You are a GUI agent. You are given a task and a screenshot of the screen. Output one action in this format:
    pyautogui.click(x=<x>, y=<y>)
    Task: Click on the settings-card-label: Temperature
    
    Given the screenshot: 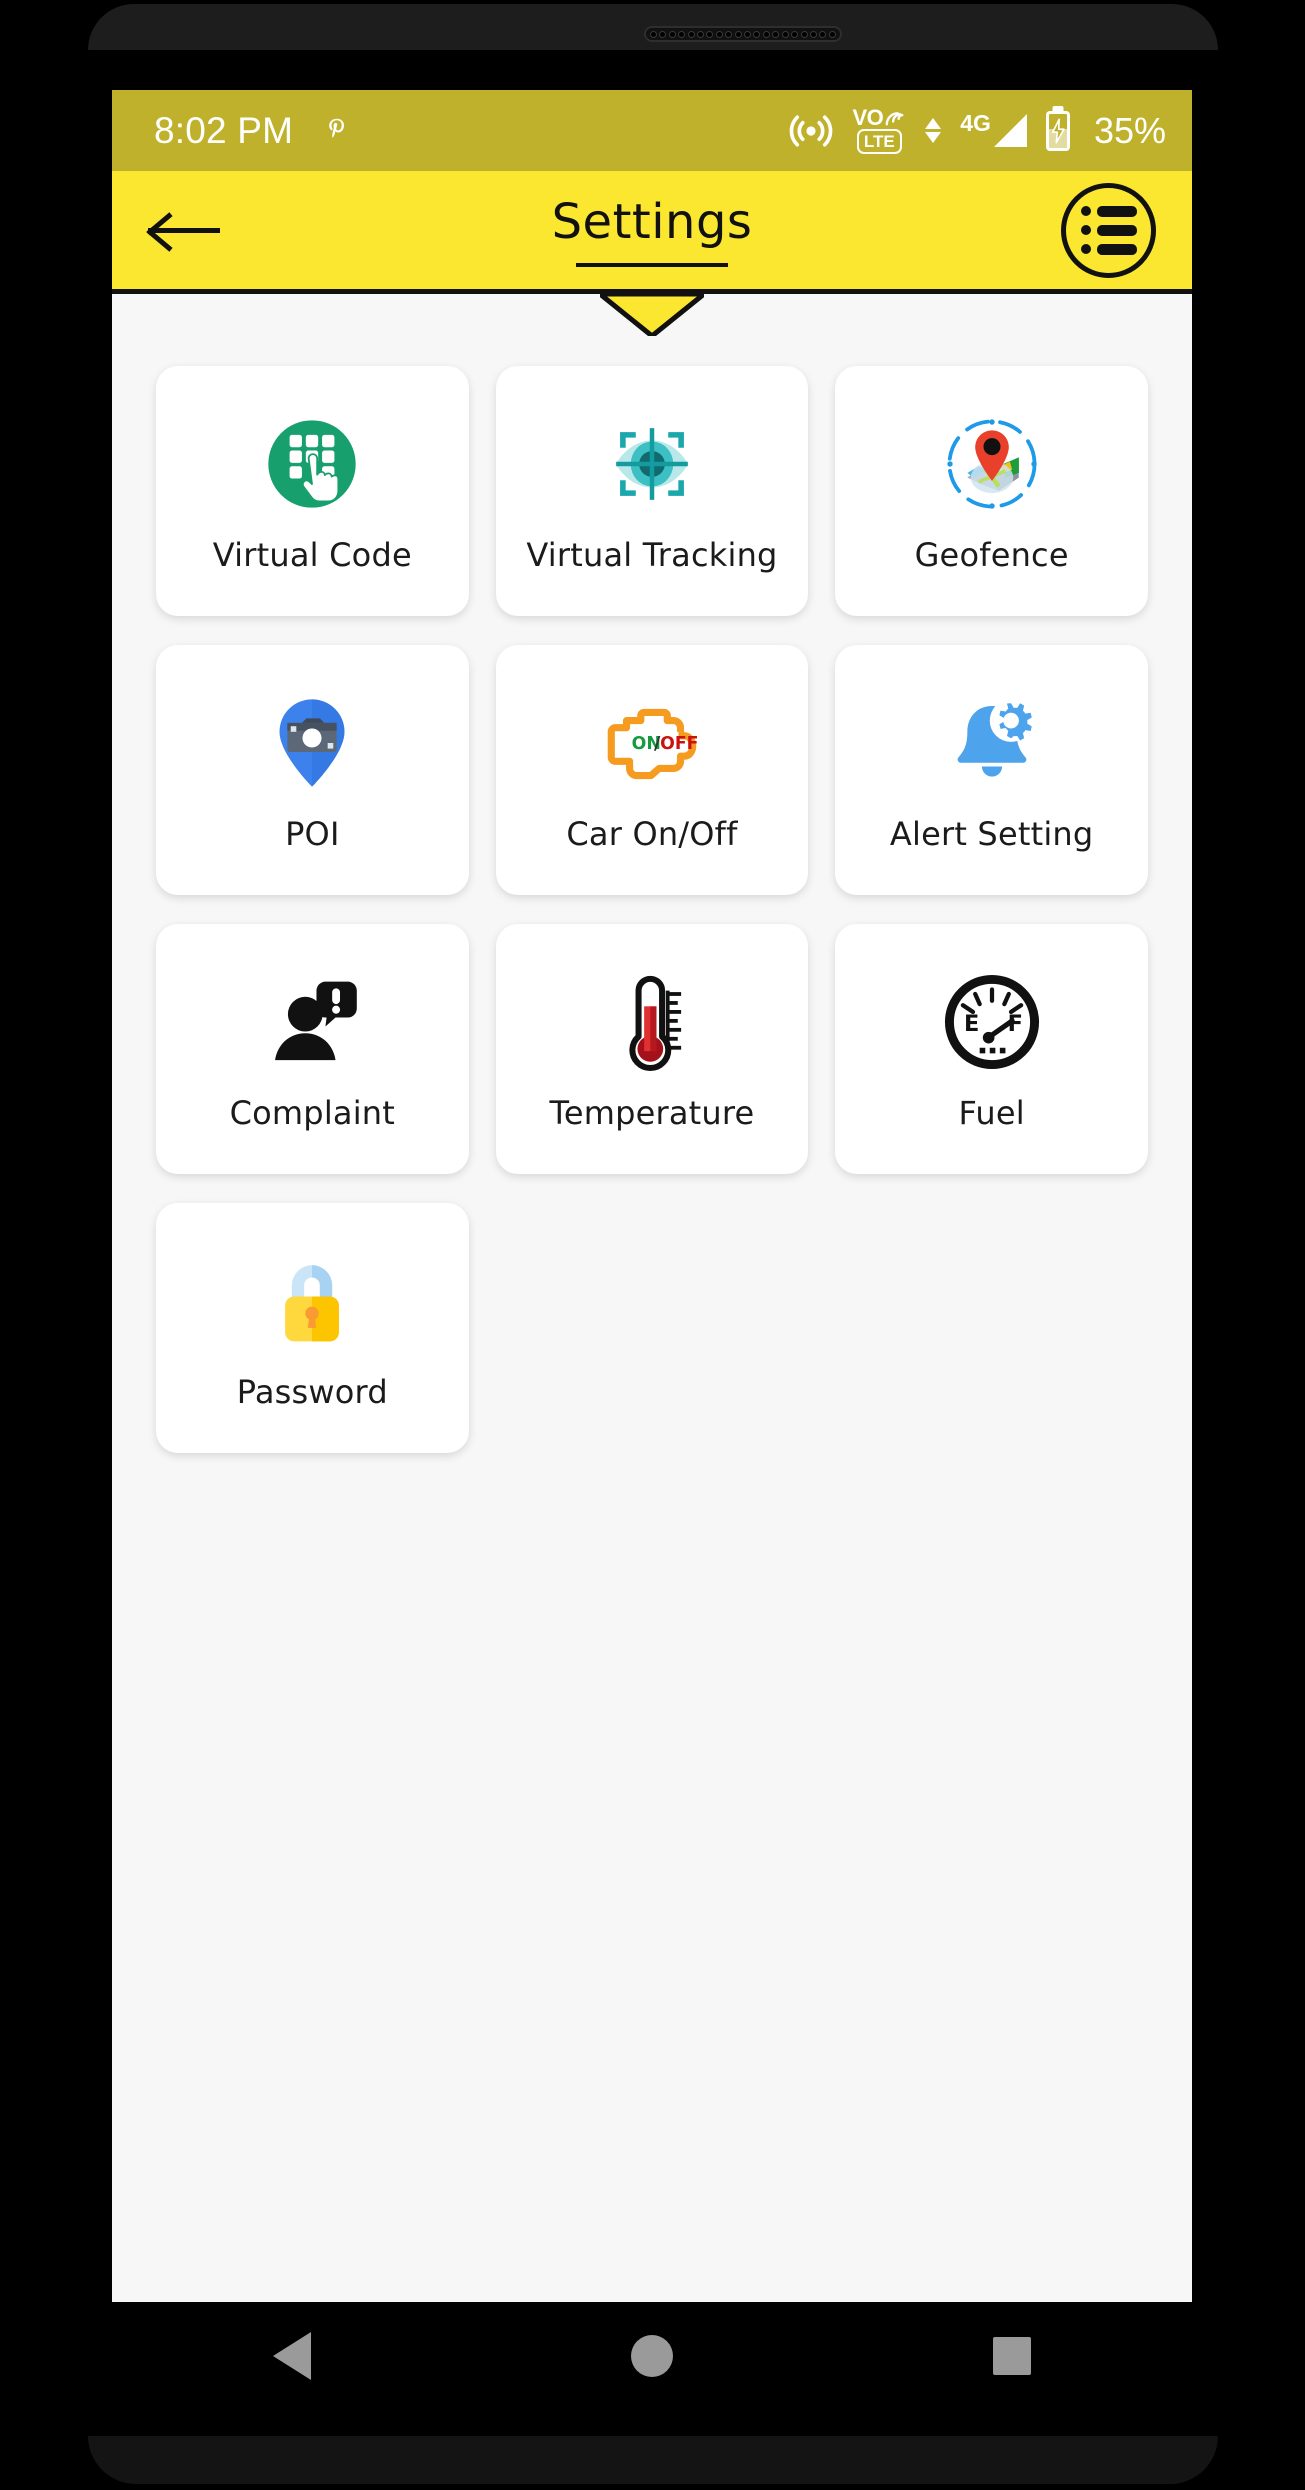 What is the action you would take?
    pyautogui.click(x=652, y=1113)
    